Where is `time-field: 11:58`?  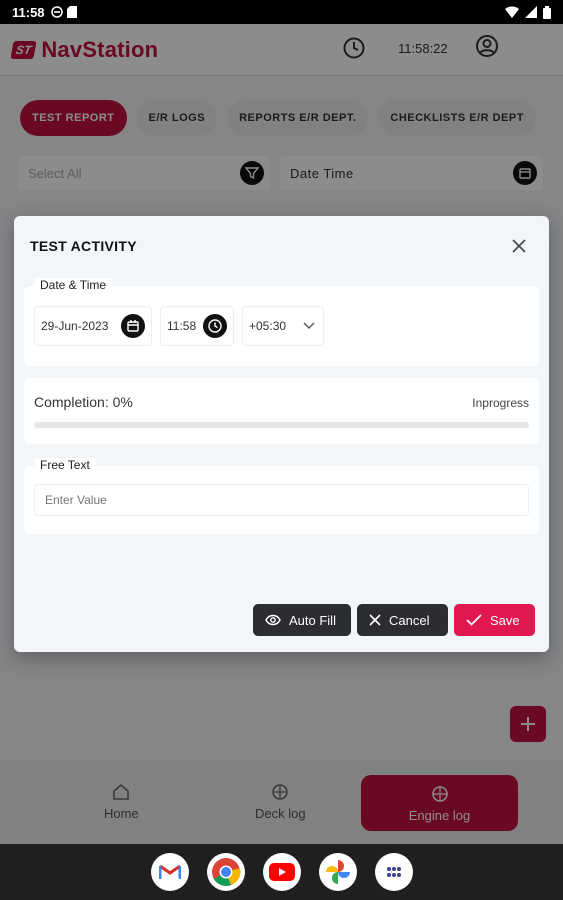 time-field: 11:58 is located at coordinates (197, 326).